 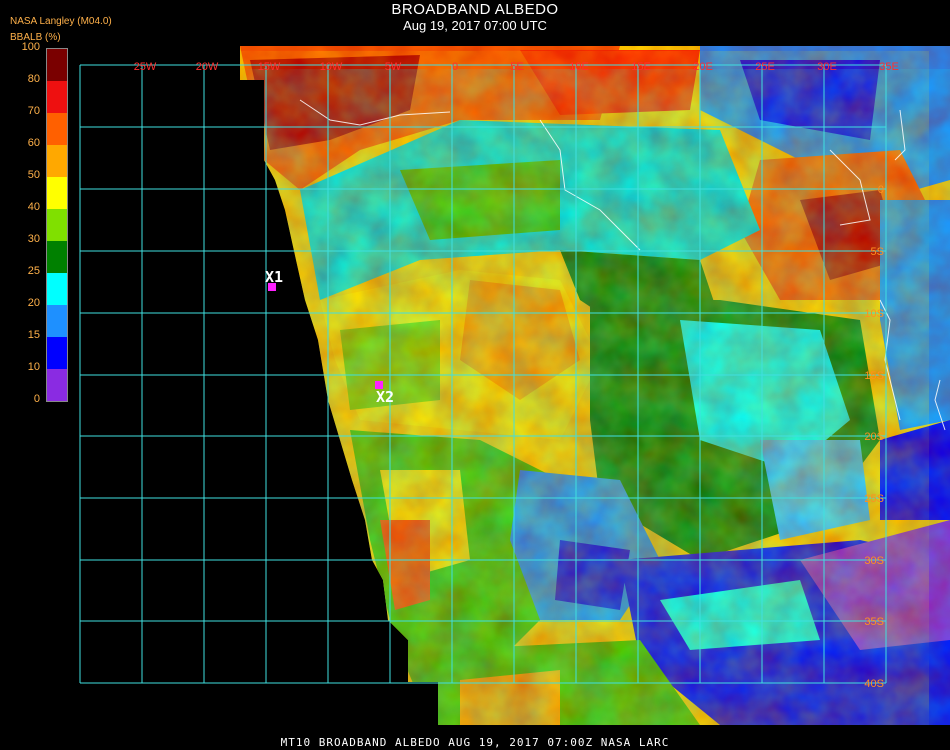 What do you see at coordinates (207, 67) in the screenshot?
I see `longitude-label: 20W` at bounding box center [207, 67].